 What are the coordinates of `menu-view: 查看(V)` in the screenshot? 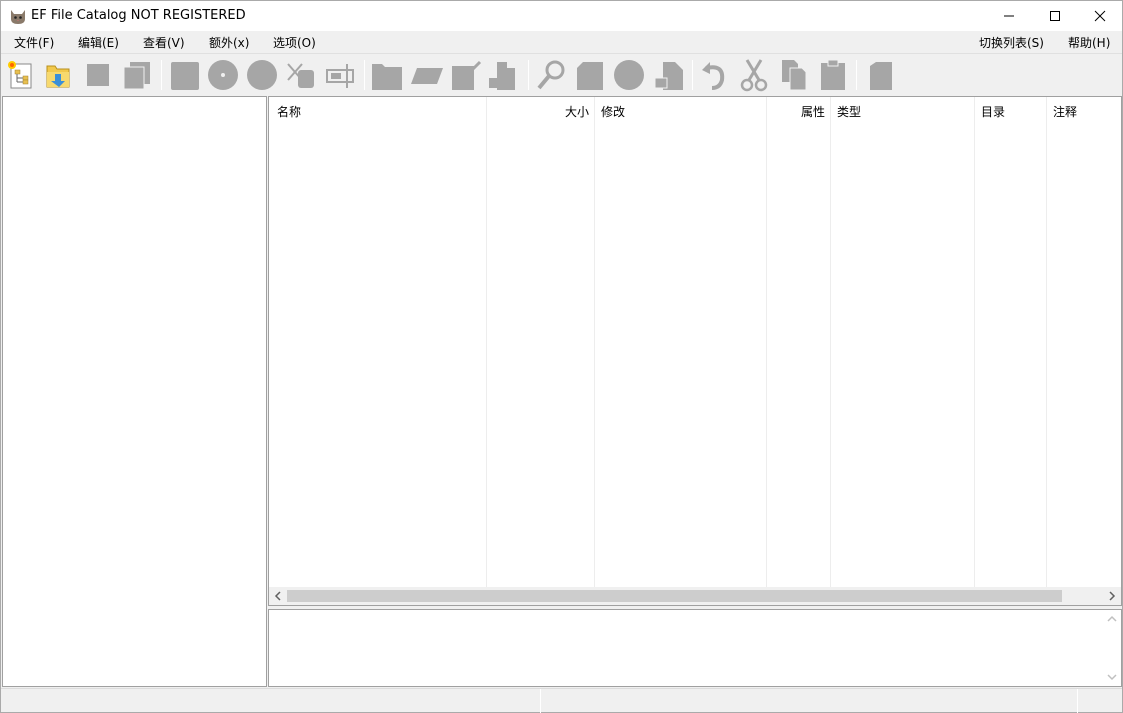 It's located at (164, 42).